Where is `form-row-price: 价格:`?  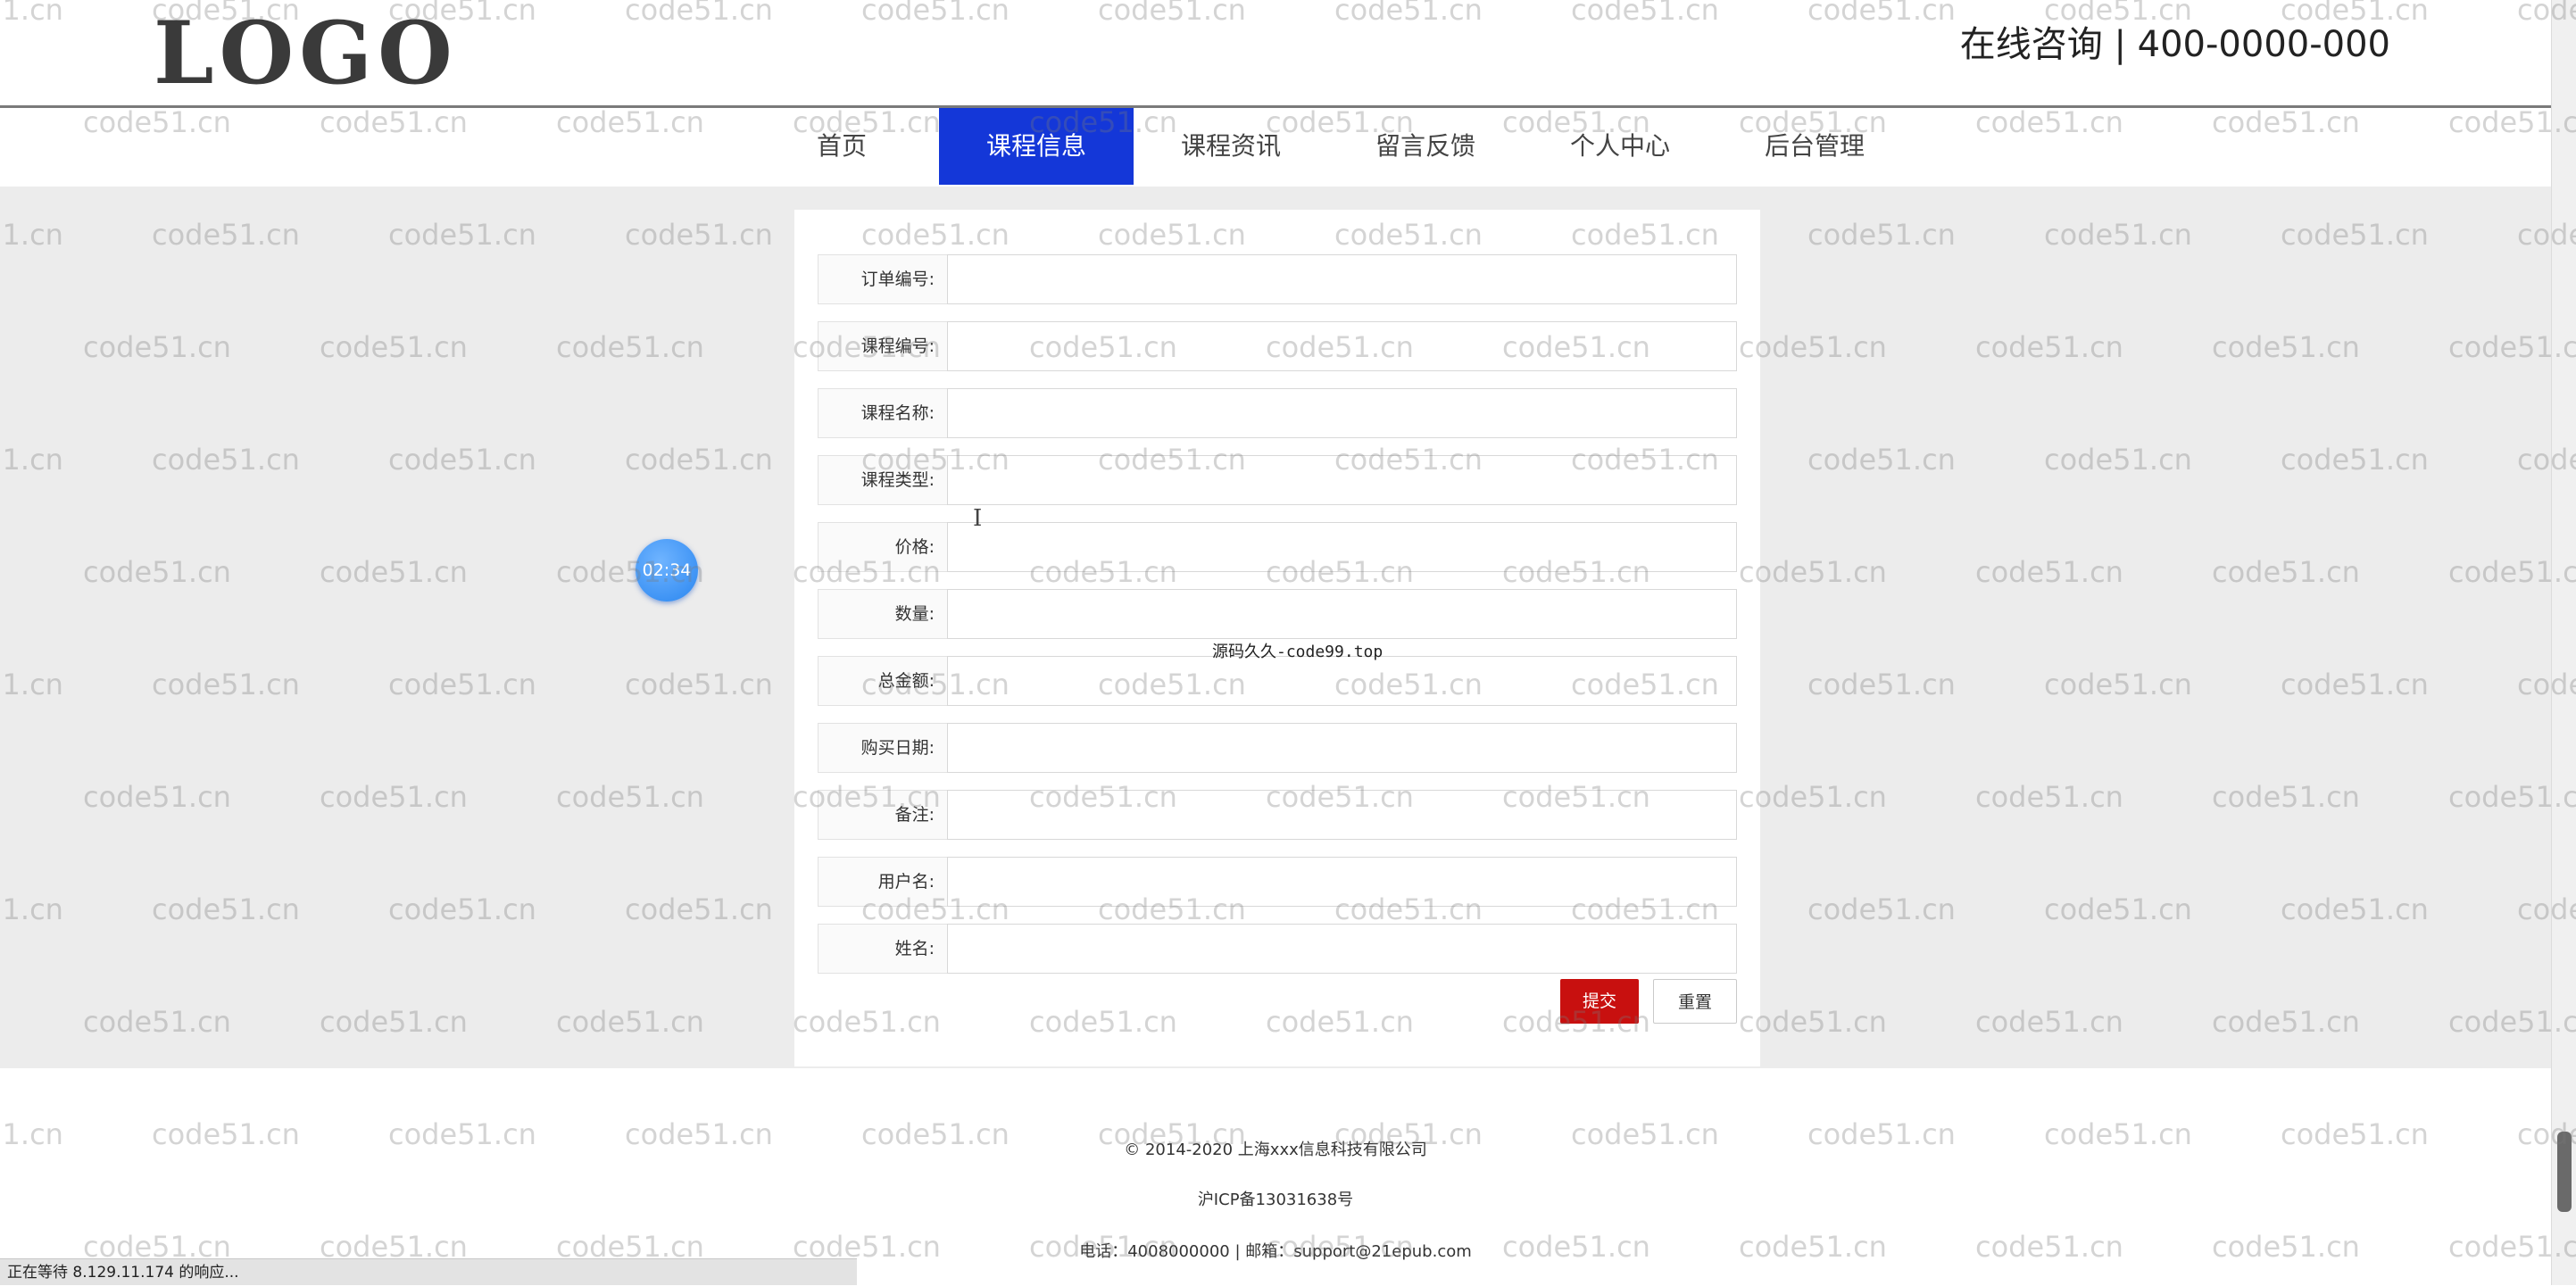 form-row-price: 价格: is located at coordinates (1277, 547).